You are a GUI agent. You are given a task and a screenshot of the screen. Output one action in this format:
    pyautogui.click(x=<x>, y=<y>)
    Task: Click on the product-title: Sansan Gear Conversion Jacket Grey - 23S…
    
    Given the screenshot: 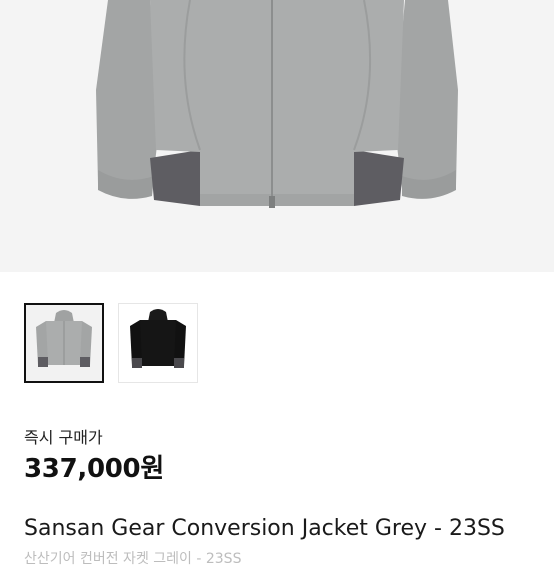 What is the action you would take?
    pyautogui.click(x=264, y=528)
    